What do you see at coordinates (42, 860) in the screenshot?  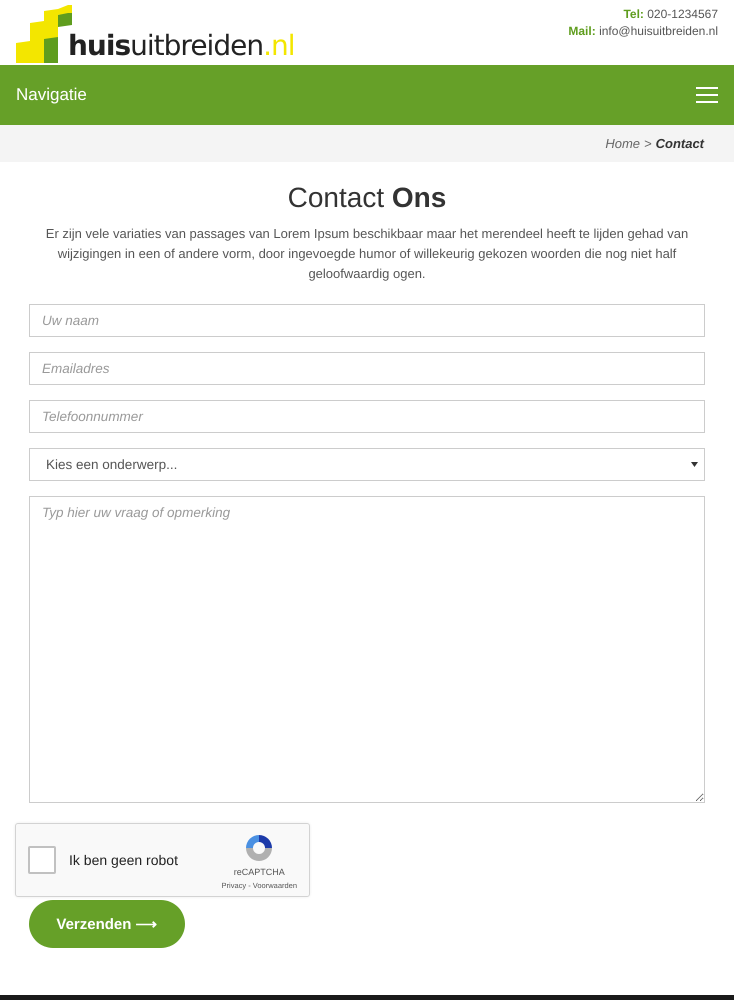 I see `checkbox` at bounding box center [42, 860].